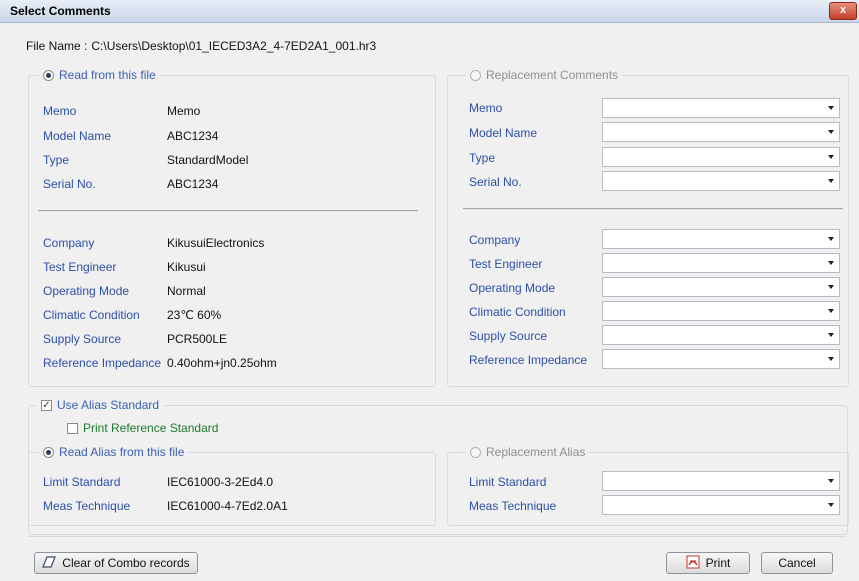 This screenshot has height=581, width=859. What do you see at coordinates (216, 243) in the screenshot?
I see `read-company-value: KikusuiElectronics` at bounding box center [216, 243].